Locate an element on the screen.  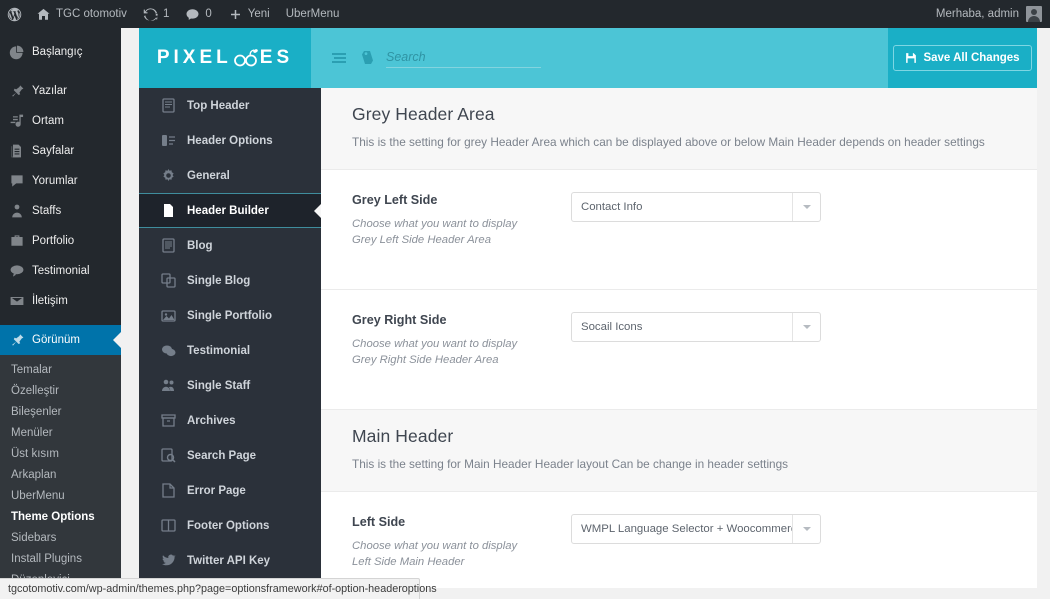
panel-search-group is located at coordinates (451, 58).